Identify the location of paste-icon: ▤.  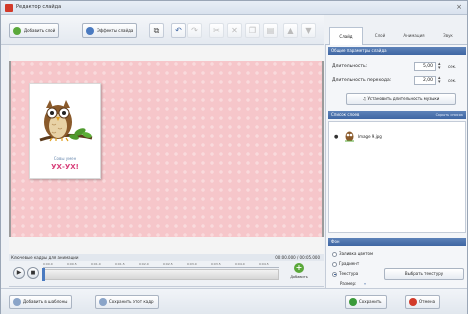
(270, 30).